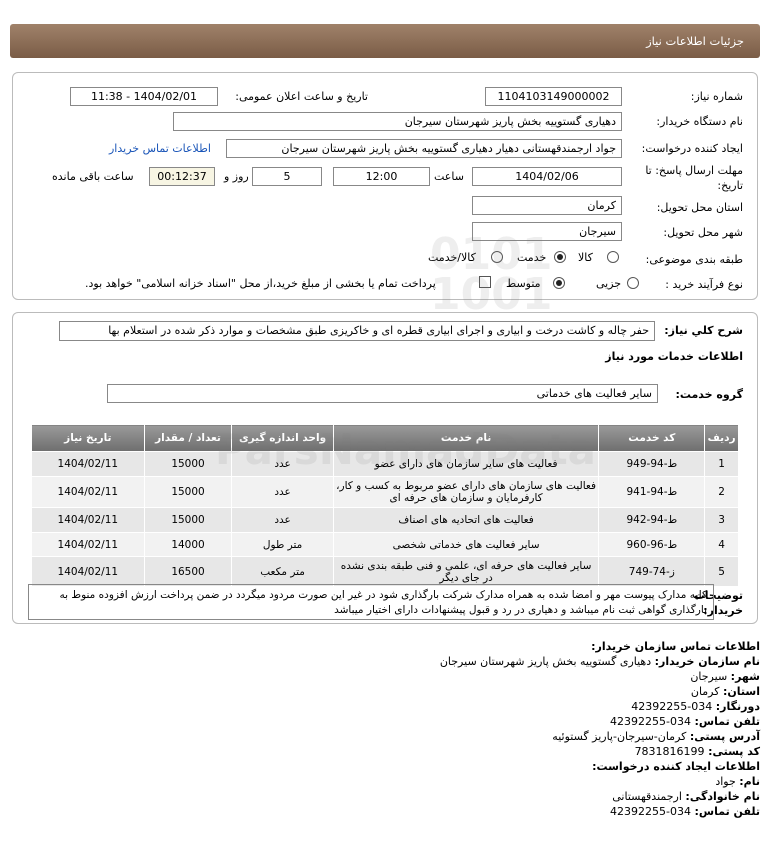 This screenshot has height=845, width=770. I want to click on category-goods-label: کالا, so click(585, 257).